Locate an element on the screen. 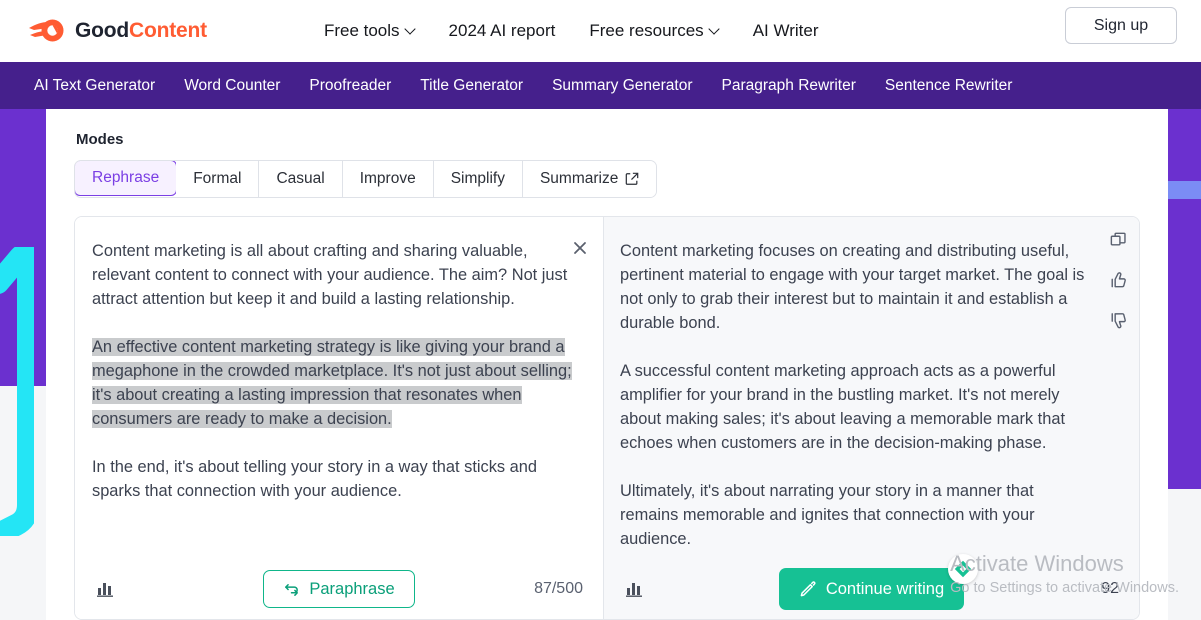 Image resolution: width=1201 pixels, height=620 pixels. nav-item-ai-report: 2024 AI report is located at coordinates (502, 31).